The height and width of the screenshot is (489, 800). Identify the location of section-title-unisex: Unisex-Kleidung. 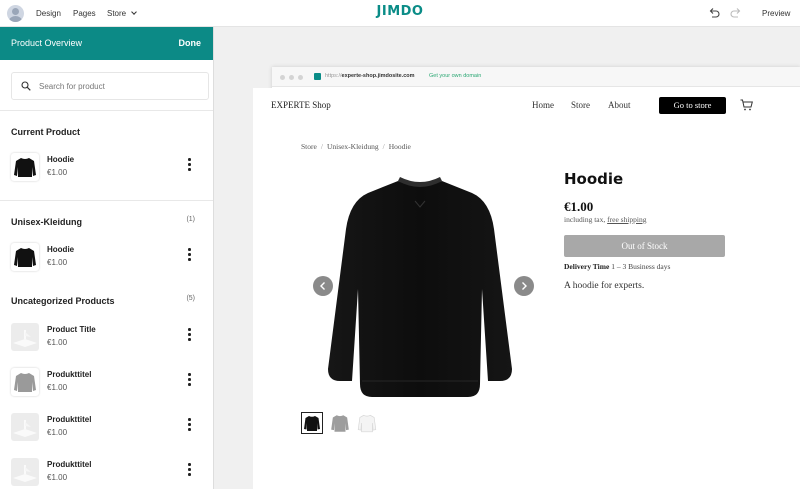
(47, 222).